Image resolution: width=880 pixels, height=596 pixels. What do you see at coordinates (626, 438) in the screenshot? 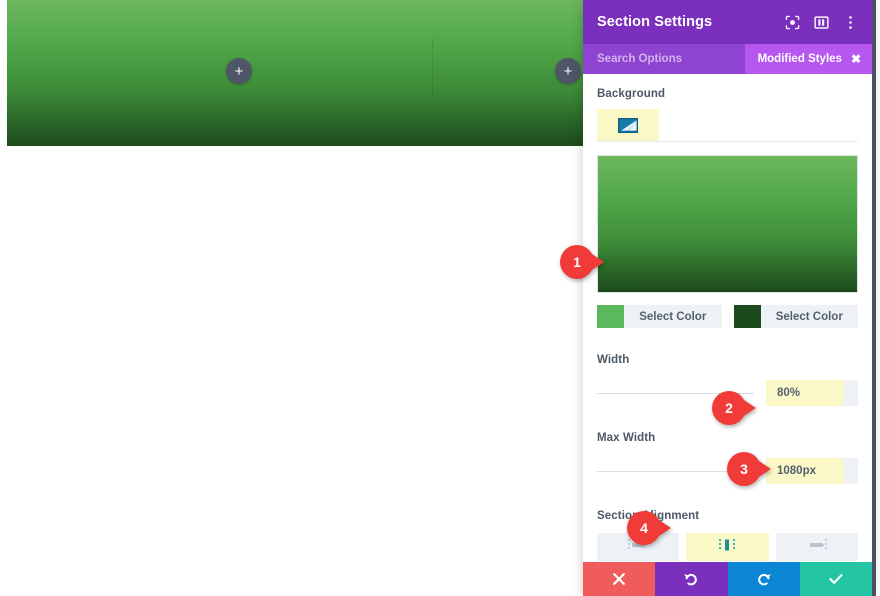
I see `max-width-label: Max Width` at bounding box center [626, 438].